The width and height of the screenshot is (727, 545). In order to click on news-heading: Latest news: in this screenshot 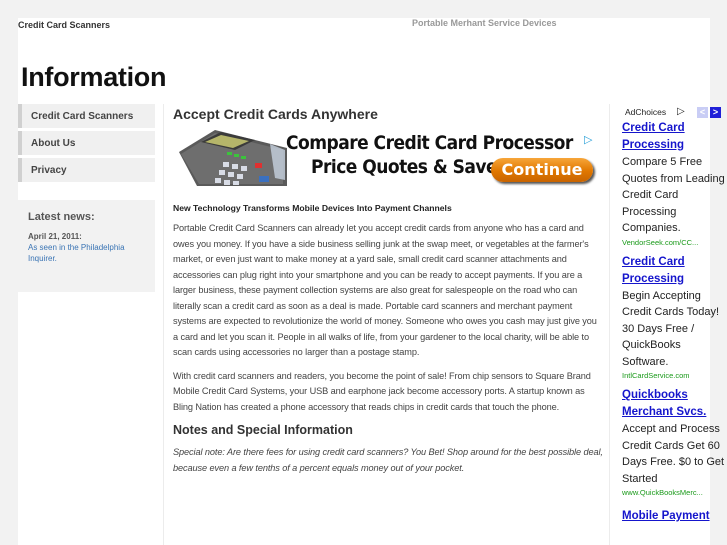, I will do `click(61, 217)`.